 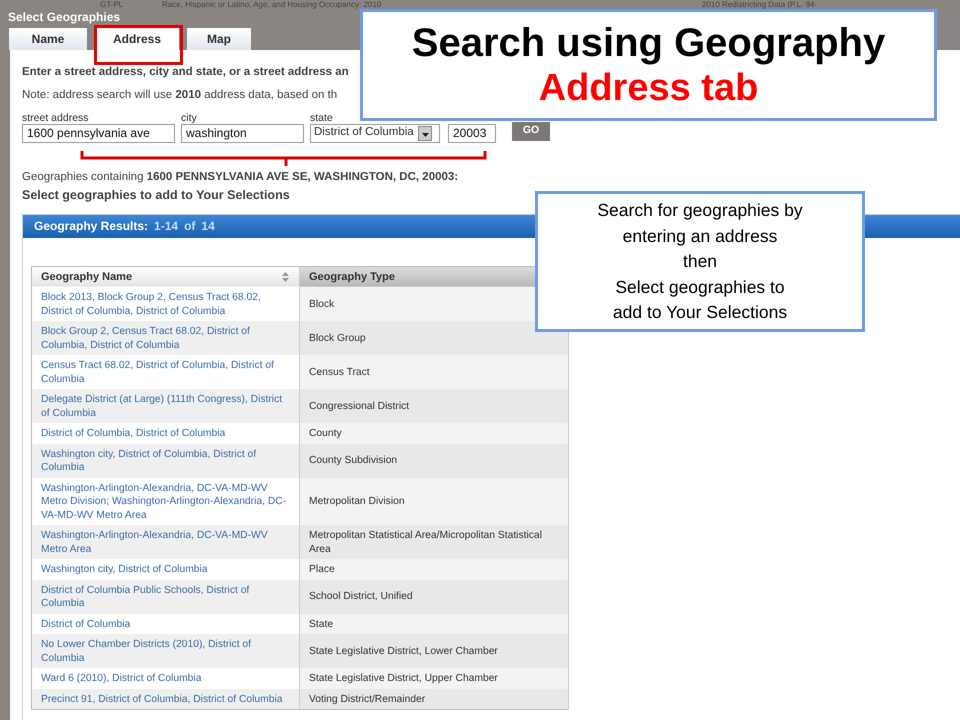 I want to click on go-button: GO, so click(x=531, y=131).